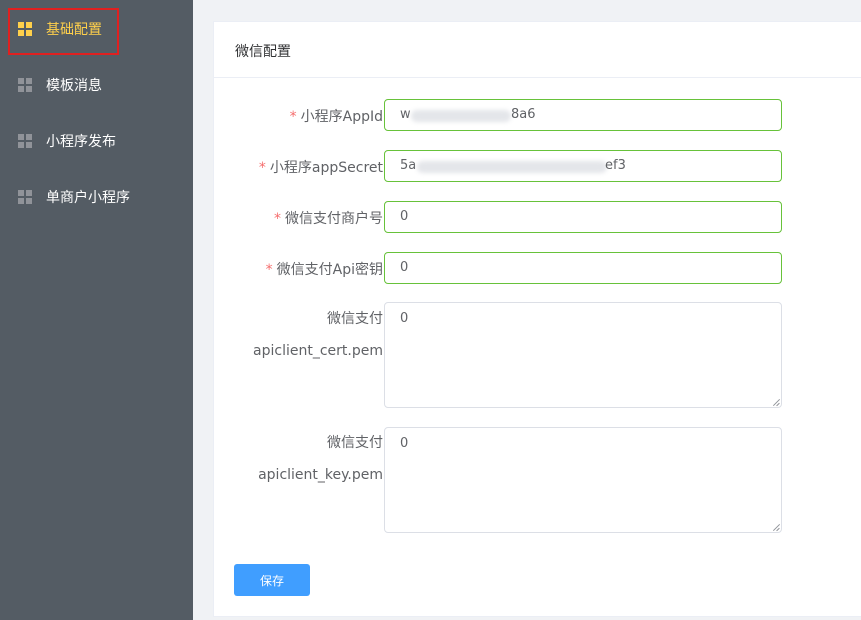  What do you see at coordinates (615, 165) in the screenshot?
I see `appsecret-value-end: ef3` at bounding box center [615, 165].